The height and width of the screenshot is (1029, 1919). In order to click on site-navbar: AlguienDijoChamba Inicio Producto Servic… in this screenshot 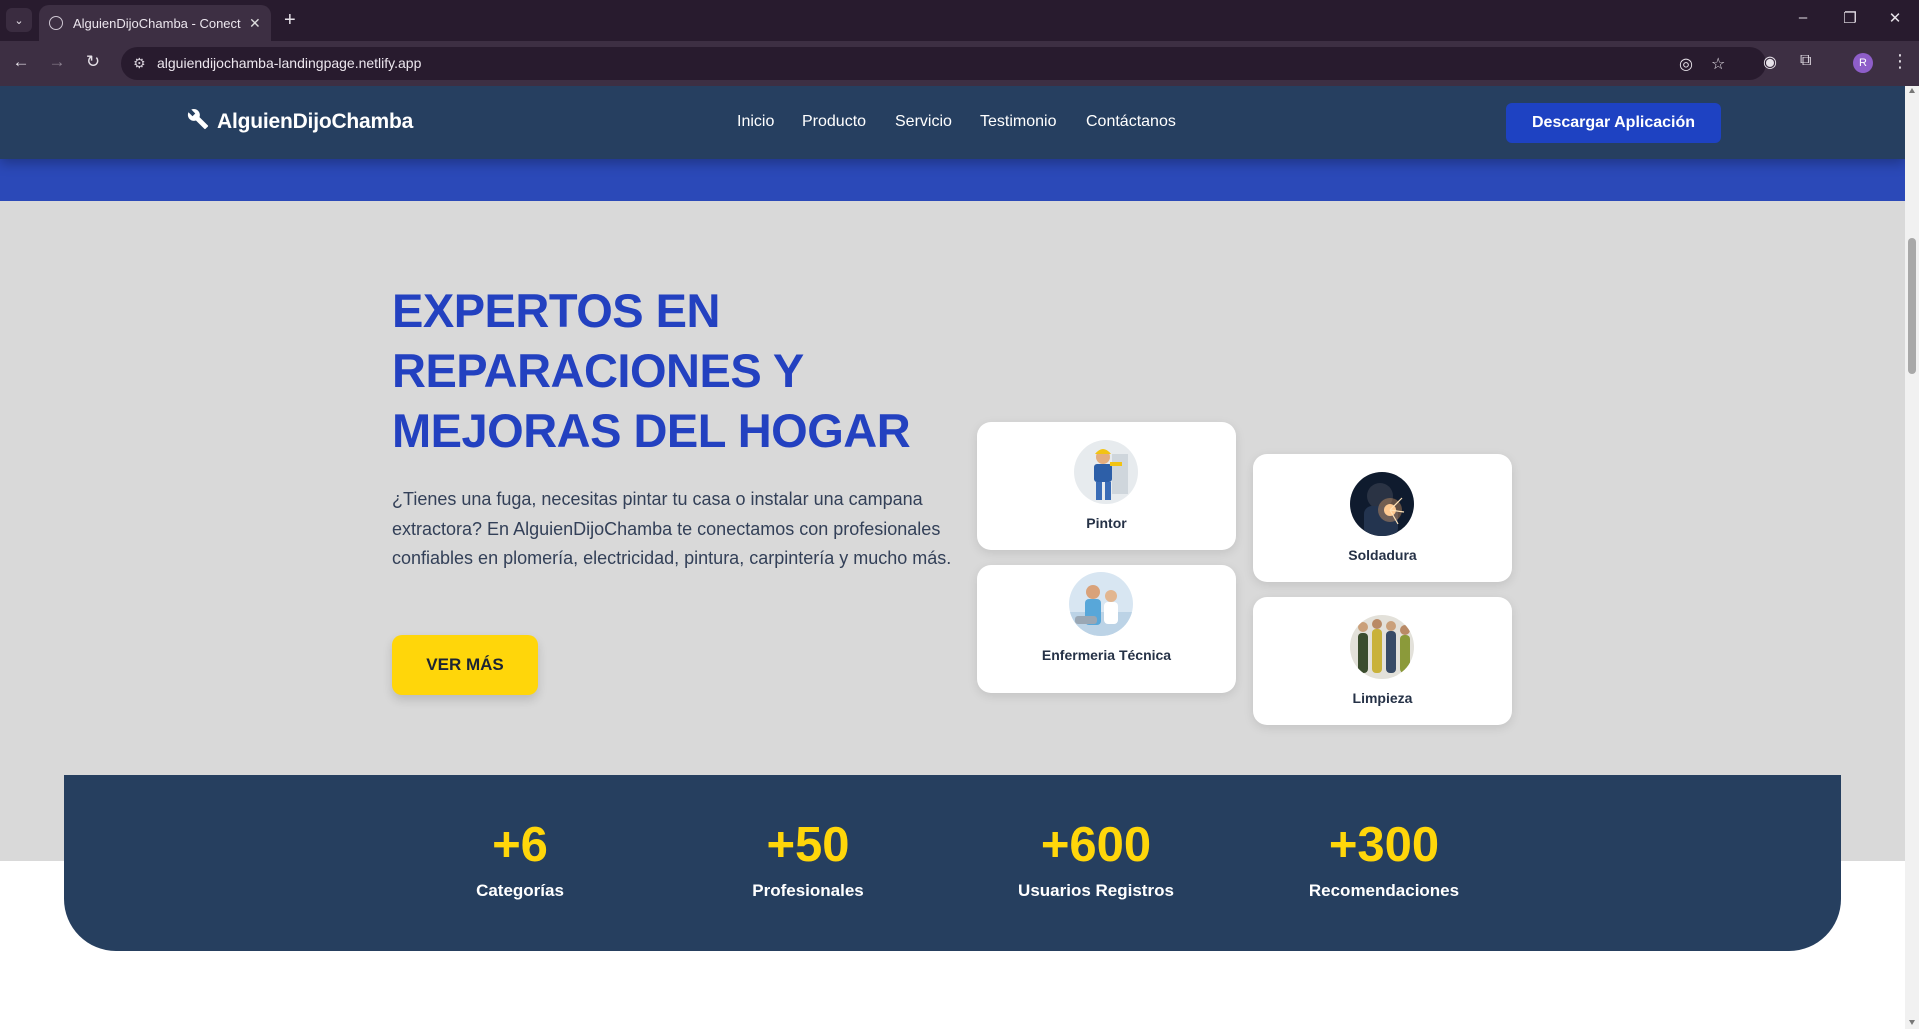, I will do `click(952, 122)`.